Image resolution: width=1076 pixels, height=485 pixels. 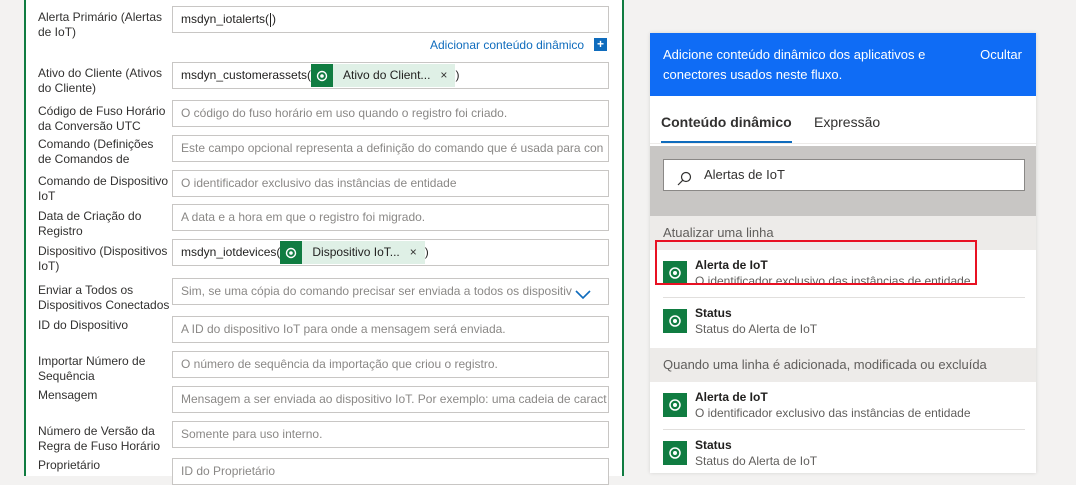 I want to click on search-area: Alertas de IoT, so click(x=843, y=181).